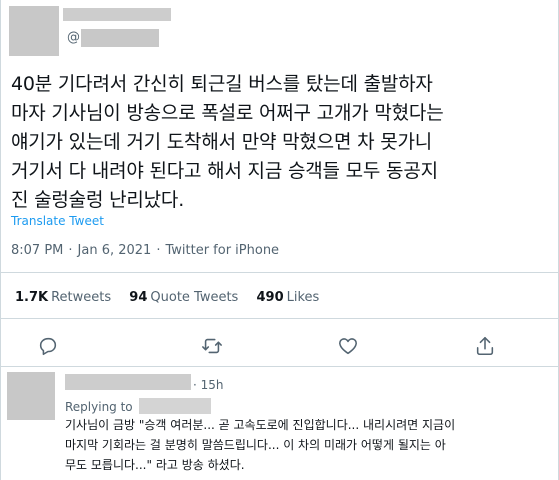 The image size is (559, 480). I want to click on replying-to-label: Replying to, so click(99, 407).